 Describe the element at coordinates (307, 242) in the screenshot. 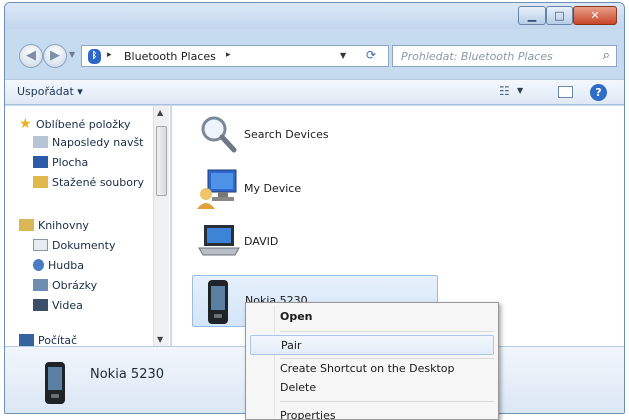

I see `device-david: DAVID` at that location.